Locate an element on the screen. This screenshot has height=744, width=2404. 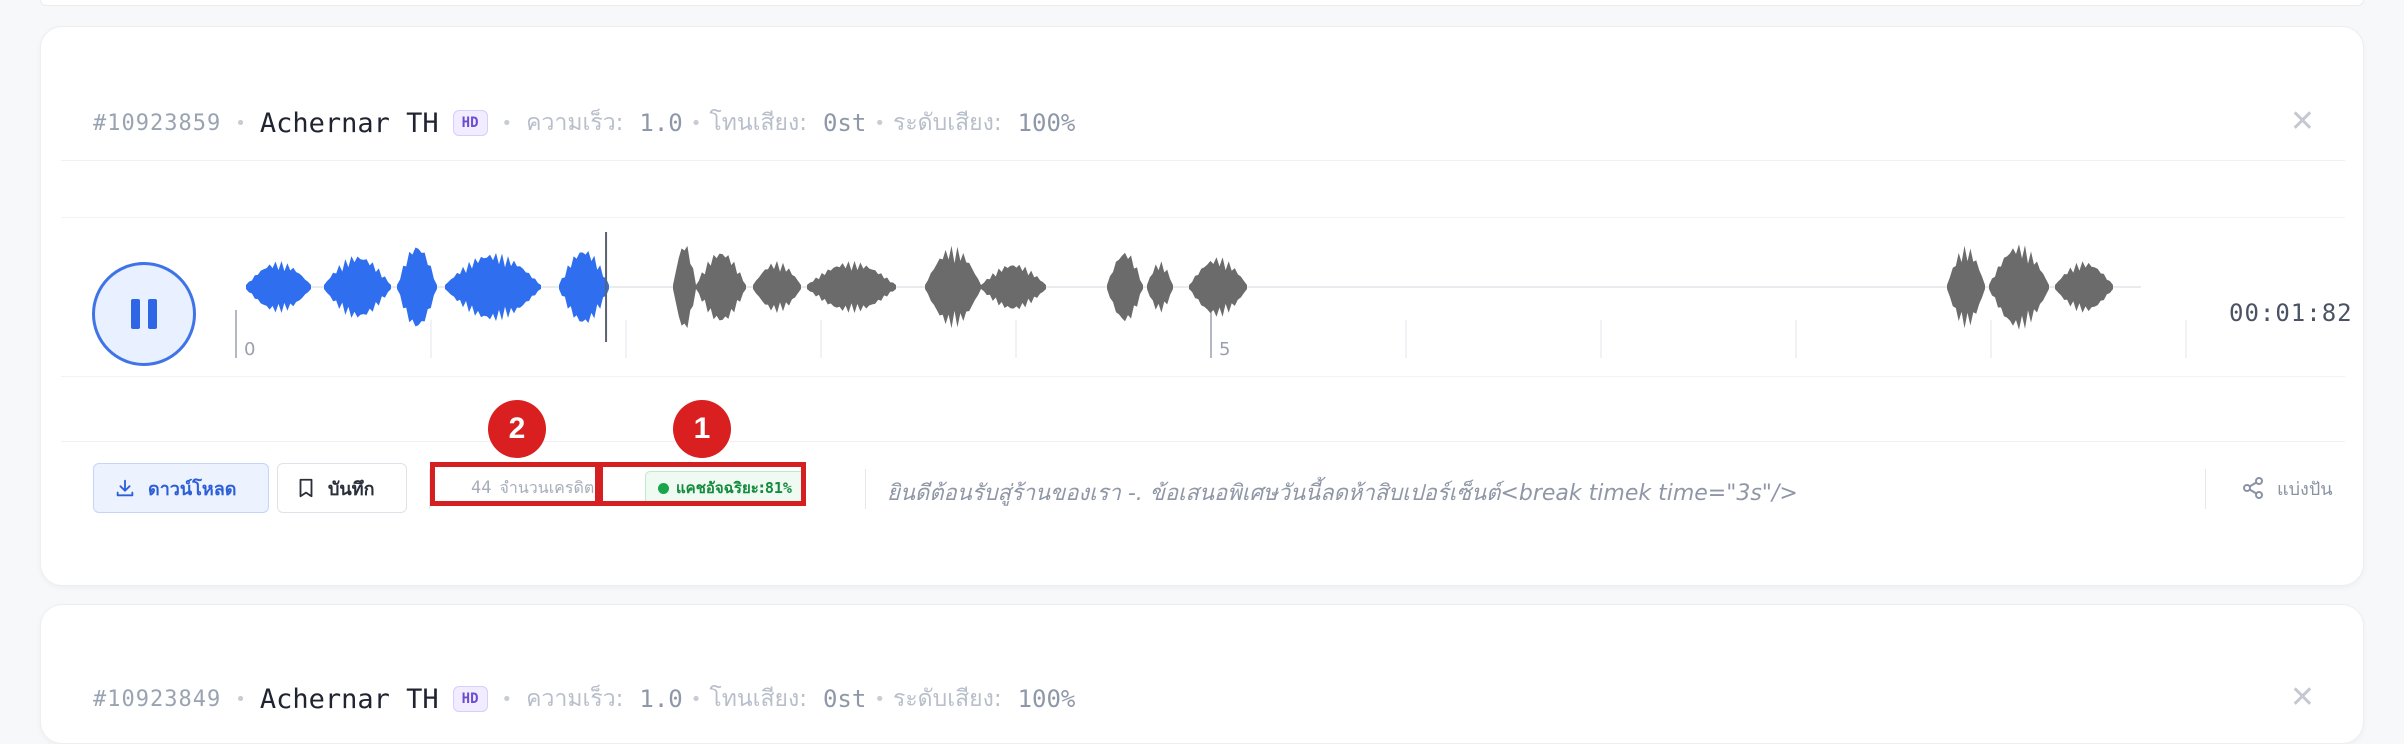
duration-display: 00:01:82 is located at coordinates (2291, 313).